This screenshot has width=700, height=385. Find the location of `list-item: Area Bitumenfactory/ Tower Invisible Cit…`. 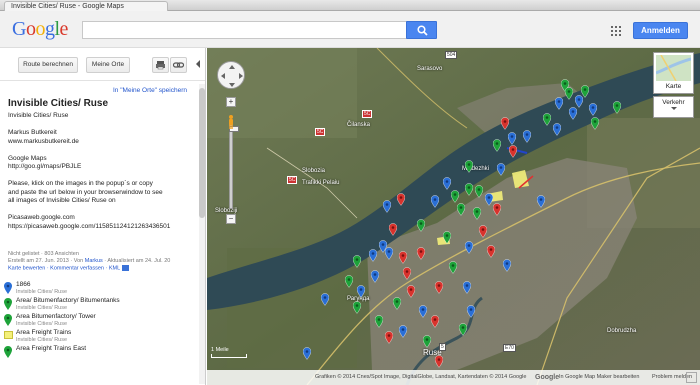

list-item: Area Bitumenfactory/ Tower Invisible Cit… is located at coordinates (102, 321).